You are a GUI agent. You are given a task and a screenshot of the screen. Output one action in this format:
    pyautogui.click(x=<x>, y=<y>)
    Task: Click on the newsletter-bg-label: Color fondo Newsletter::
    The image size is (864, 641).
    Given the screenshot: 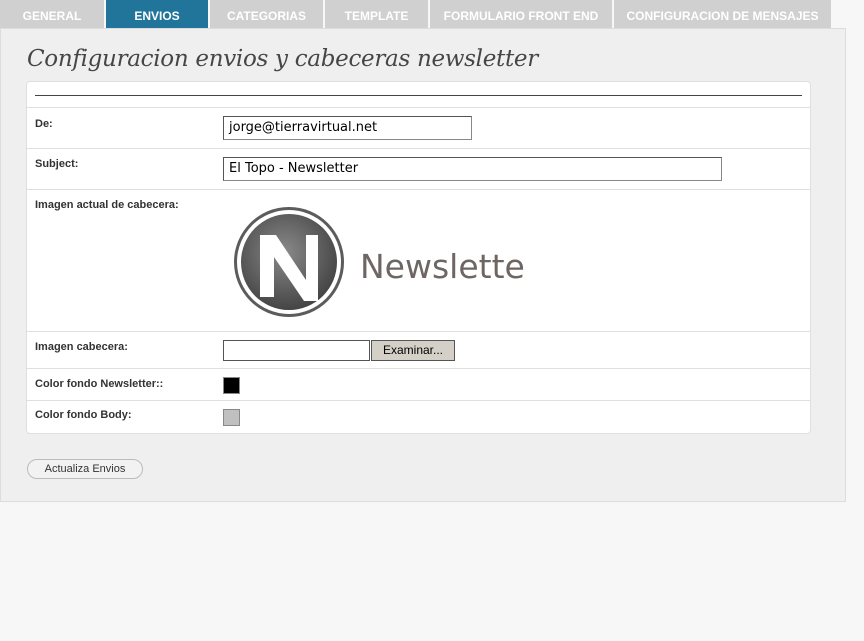 What is the action you would take?
    pyautogui.click(x=99, y=384)
    